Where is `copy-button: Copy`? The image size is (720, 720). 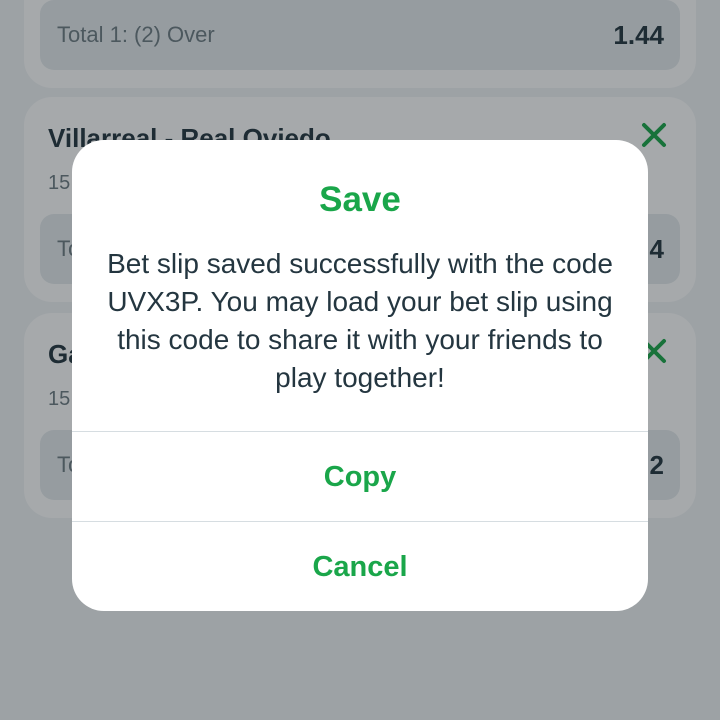 copy-button: Copy is located at coordinates (360, 477).